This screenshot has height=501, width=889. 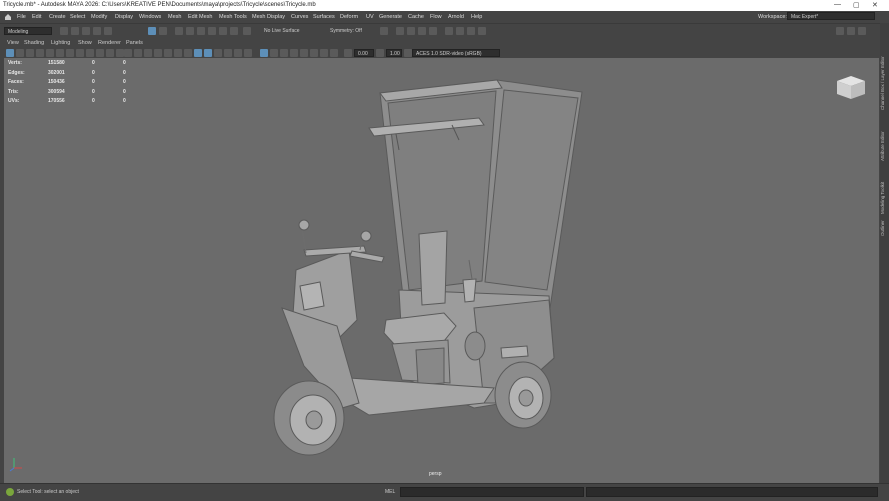 What do you see at coordinates (223, 31) in the screenshot?
I see `snap-view-icon` at bounding box center [223, 31].